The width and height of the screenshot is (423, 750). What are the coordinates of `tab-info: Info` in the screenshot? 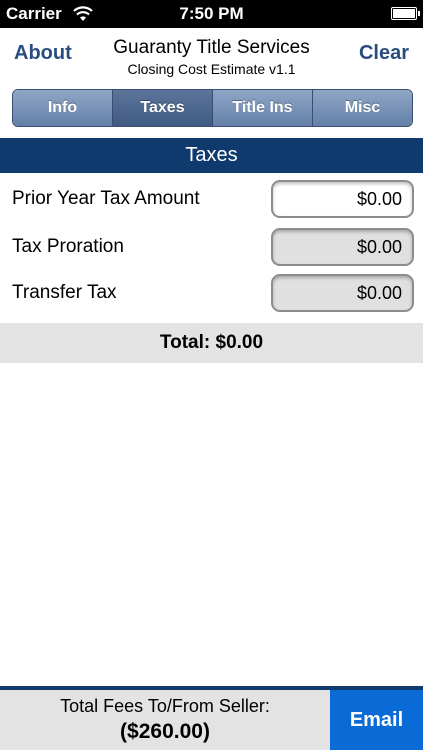 It's located at (63, 108).